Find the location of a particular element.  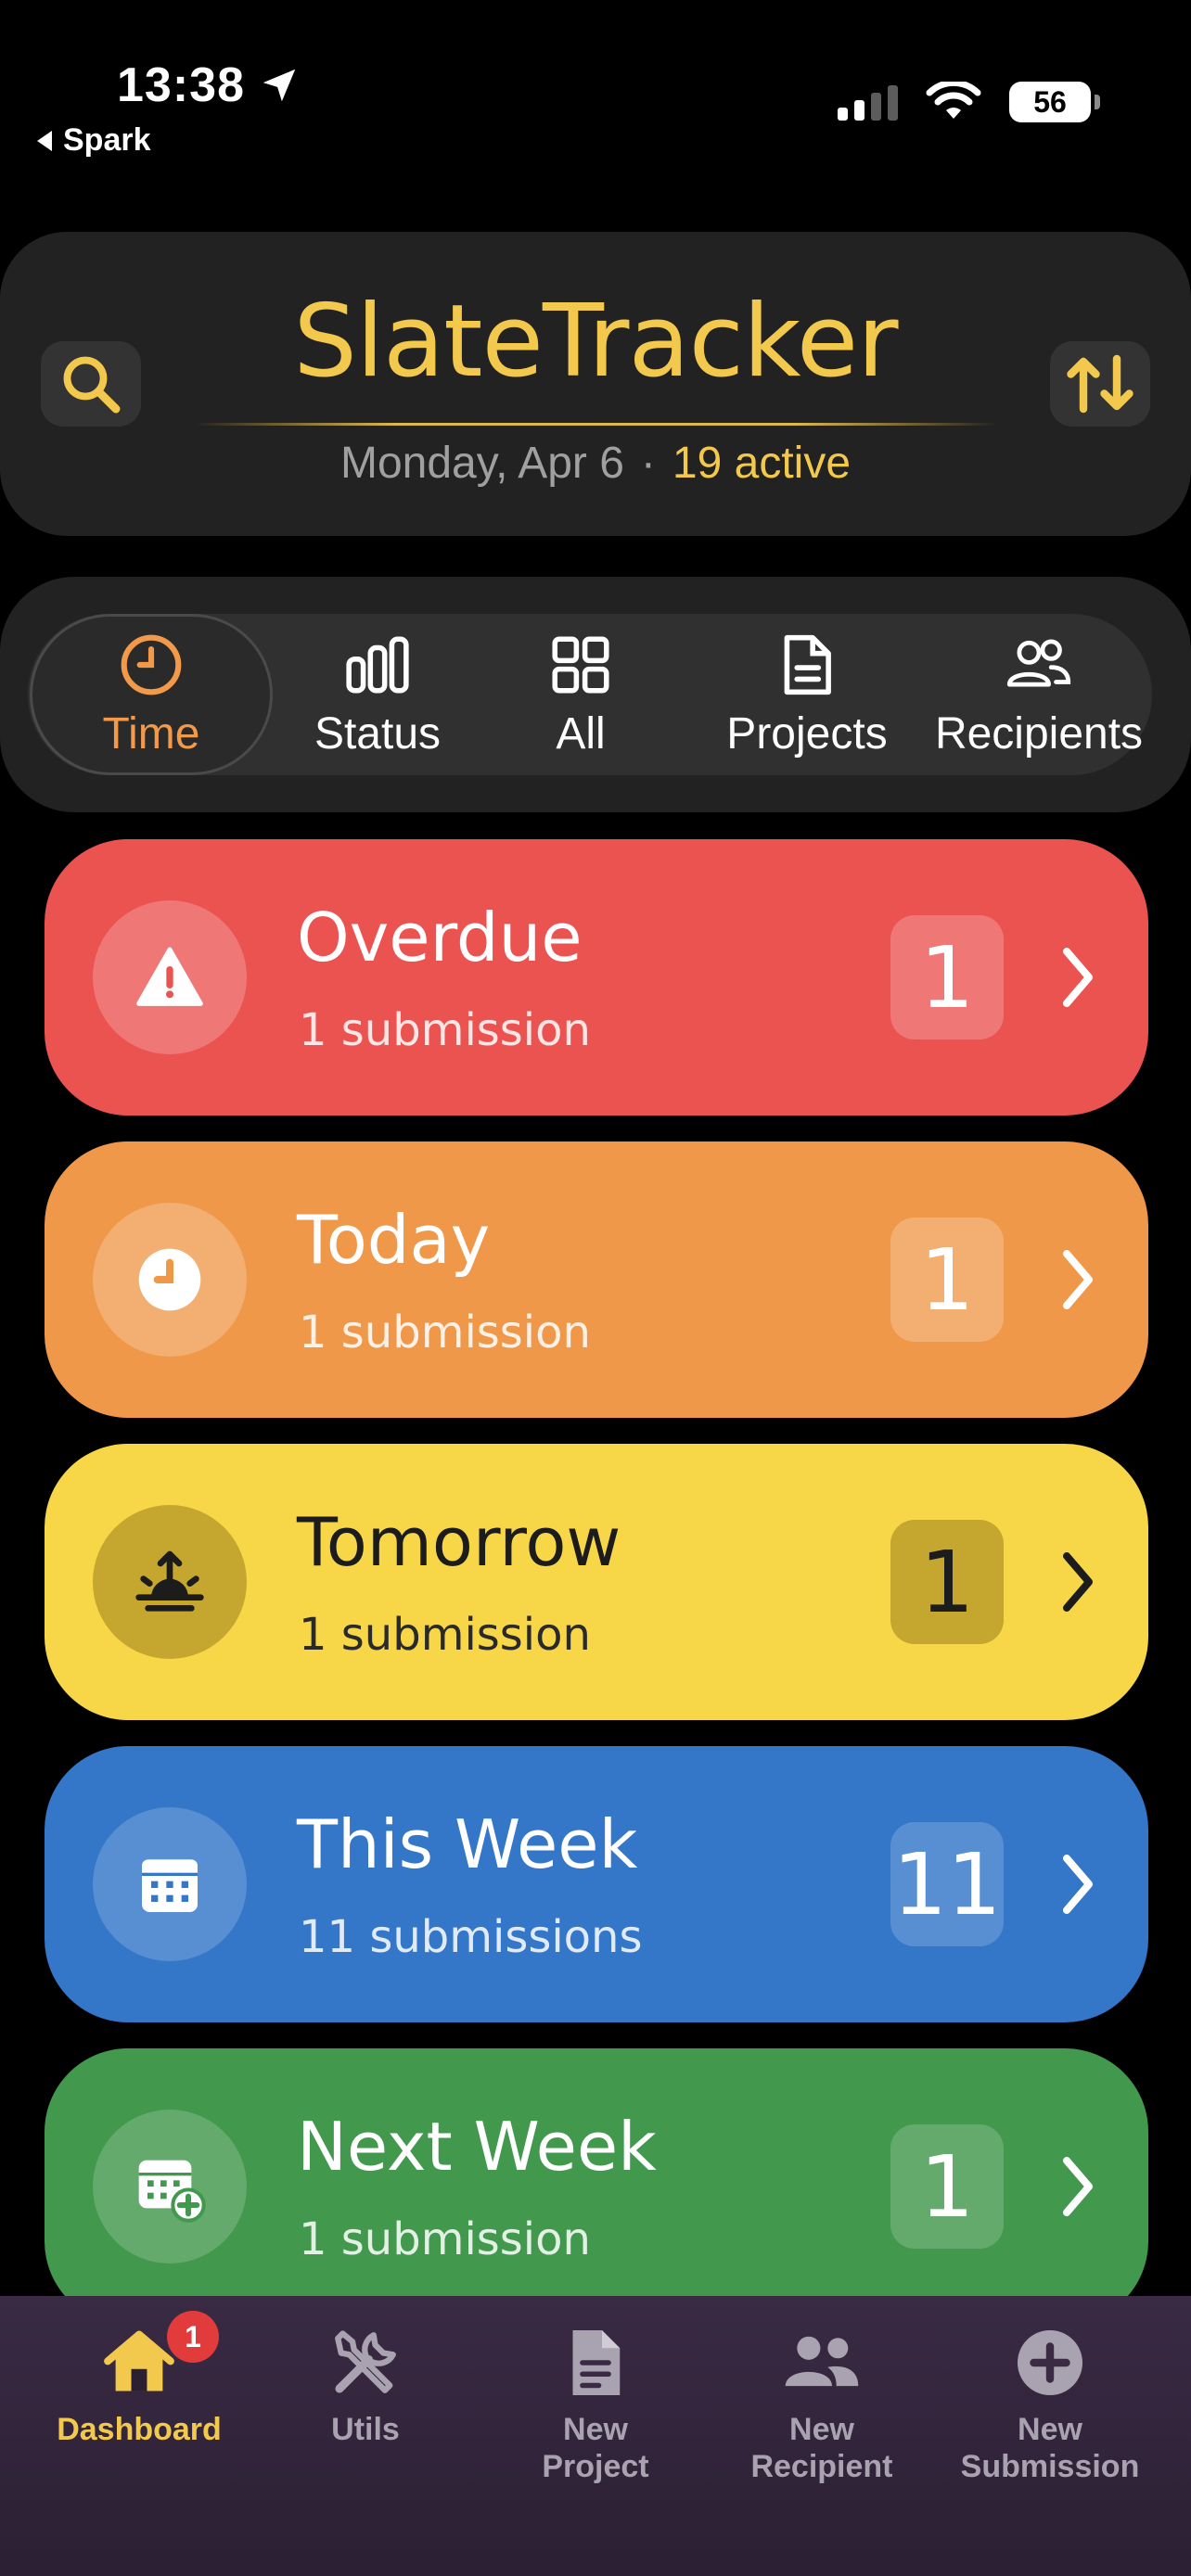

sort-button is located at coordinates (1100, 384).